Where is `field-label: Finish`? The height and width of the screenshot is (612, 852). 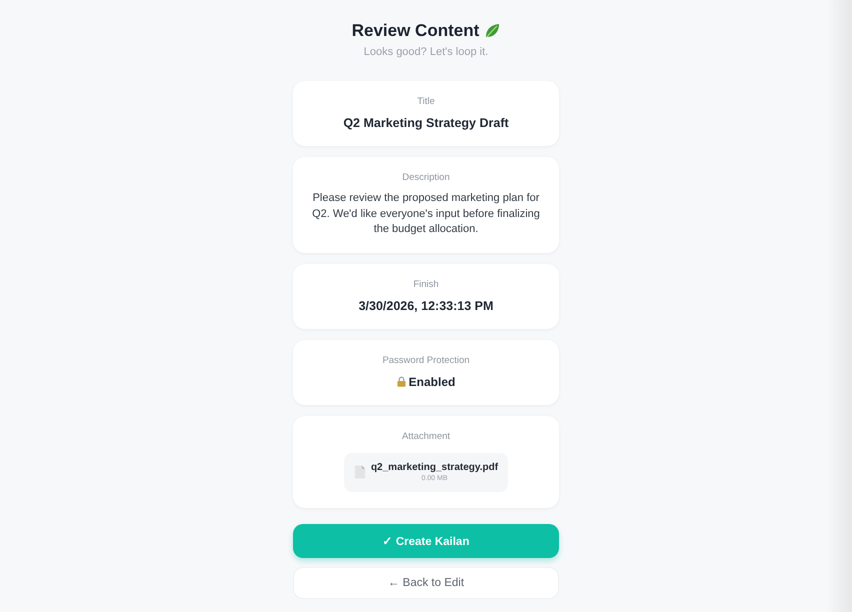 field-label: Finish is located at coordinates (426, 284).